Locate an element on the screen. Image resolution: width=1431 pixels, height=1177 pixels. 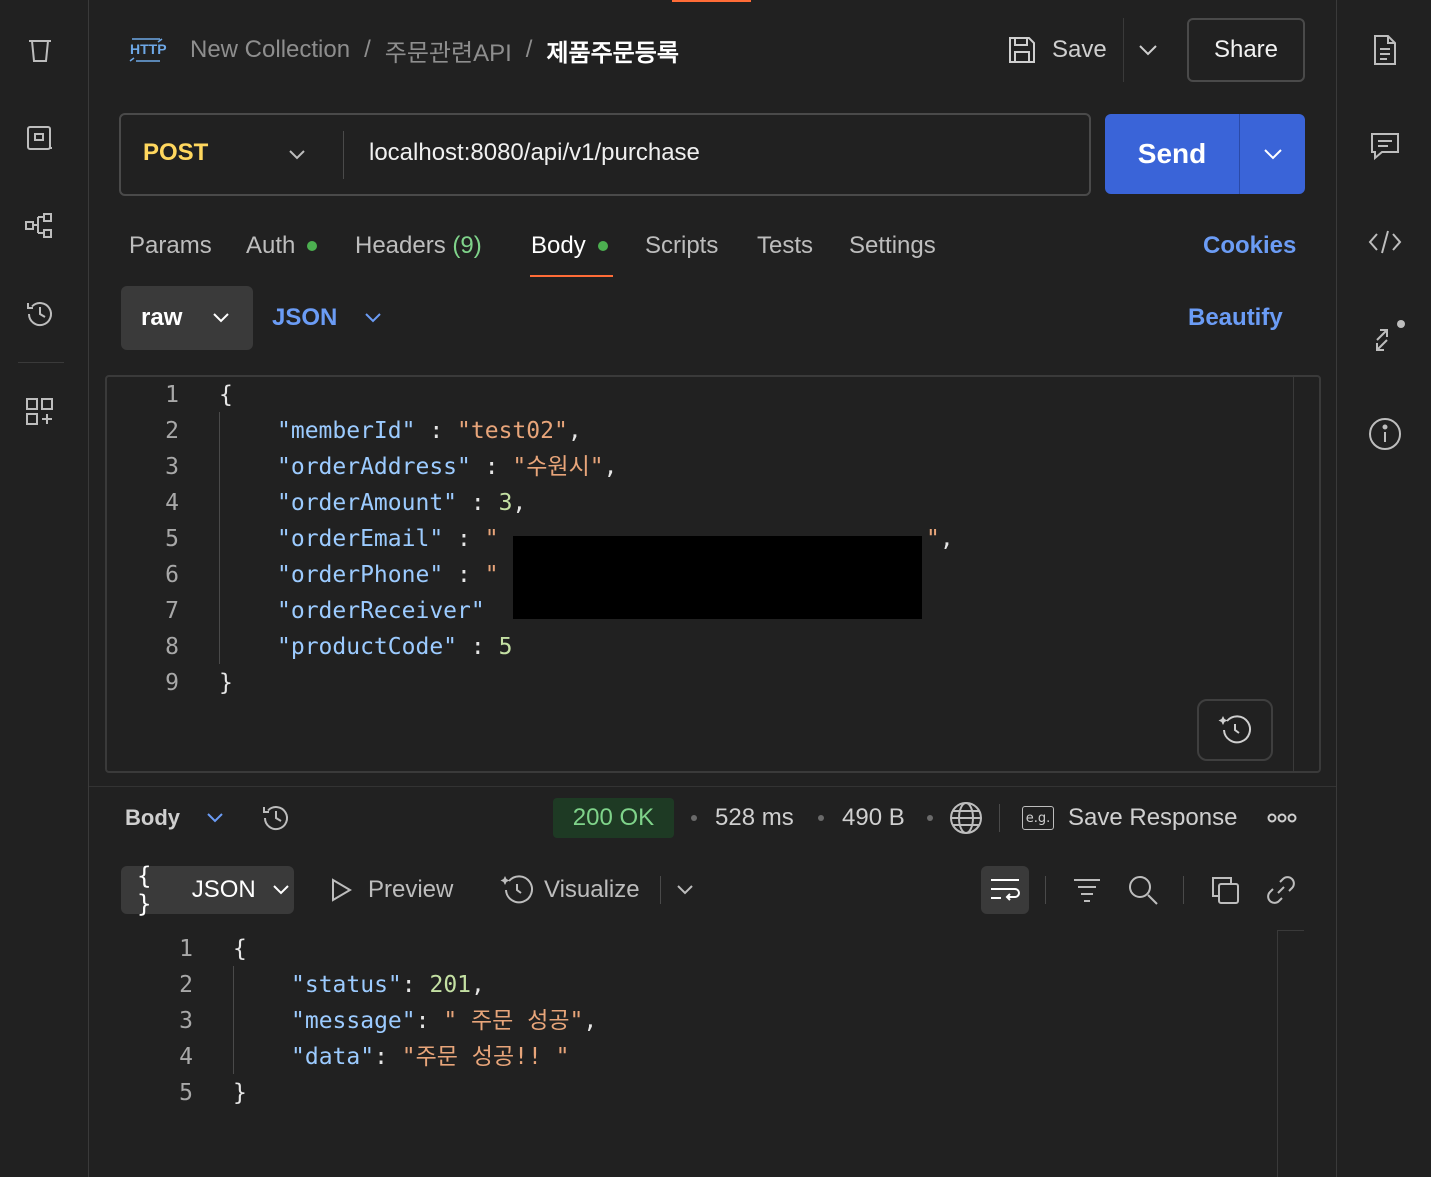
tab-scripts: Scripts is located at coordinates (681, 246).